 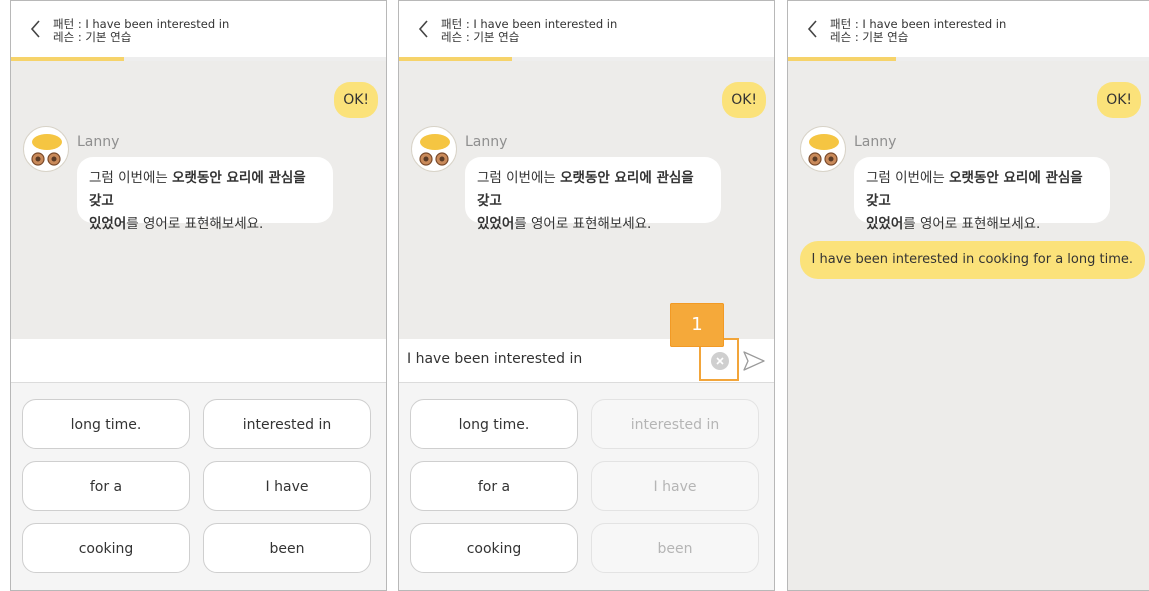 What do you see at coordinates (287, 424) in the screenshot?
I see `word-chip: interested in` at bounding box center [287, 424].